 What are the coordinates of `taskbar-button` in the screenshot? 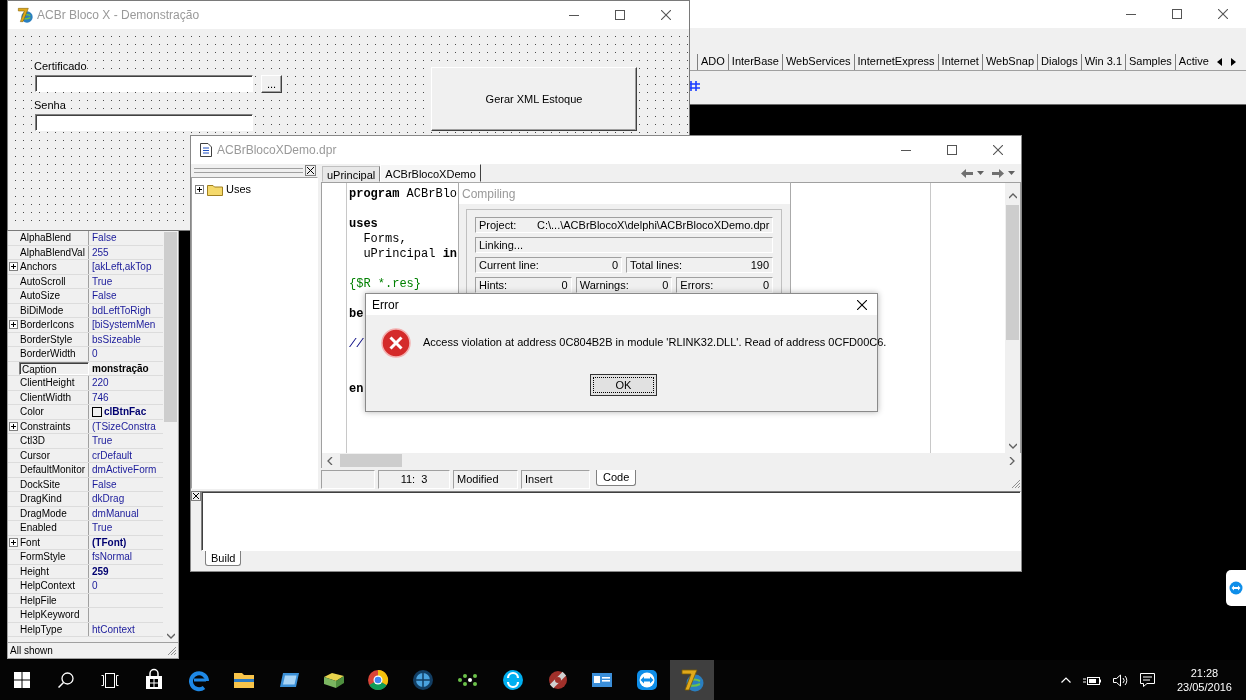 It's located at (692, 680).